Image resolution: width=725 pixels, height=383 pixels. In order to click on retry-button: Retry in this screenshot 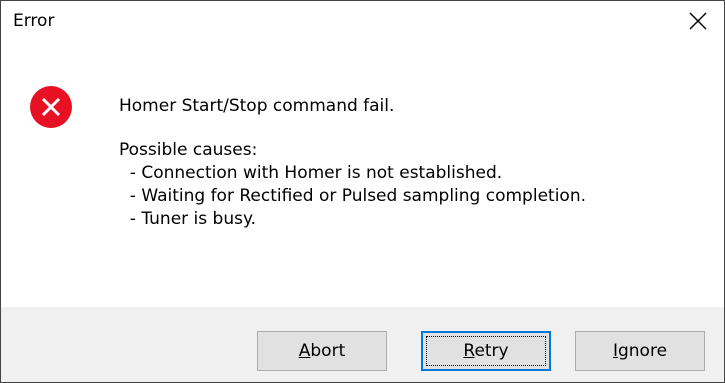, I will do `click(486, 351)`.